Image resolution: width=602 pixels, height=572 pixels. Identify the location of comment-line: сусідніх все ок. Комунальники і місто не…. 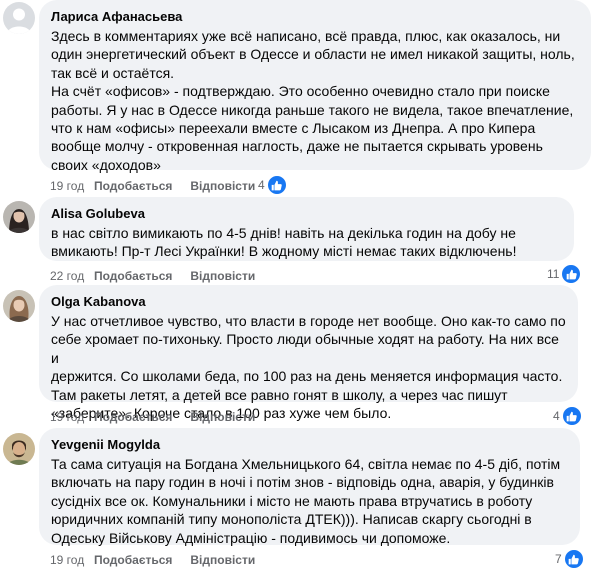
(292, 500).